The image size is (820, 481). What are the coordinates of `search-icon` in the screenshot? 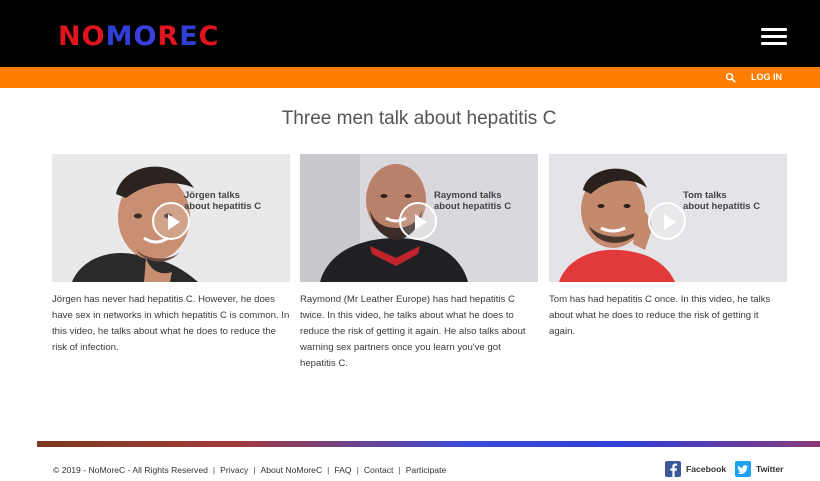 It's located at (730, 77).